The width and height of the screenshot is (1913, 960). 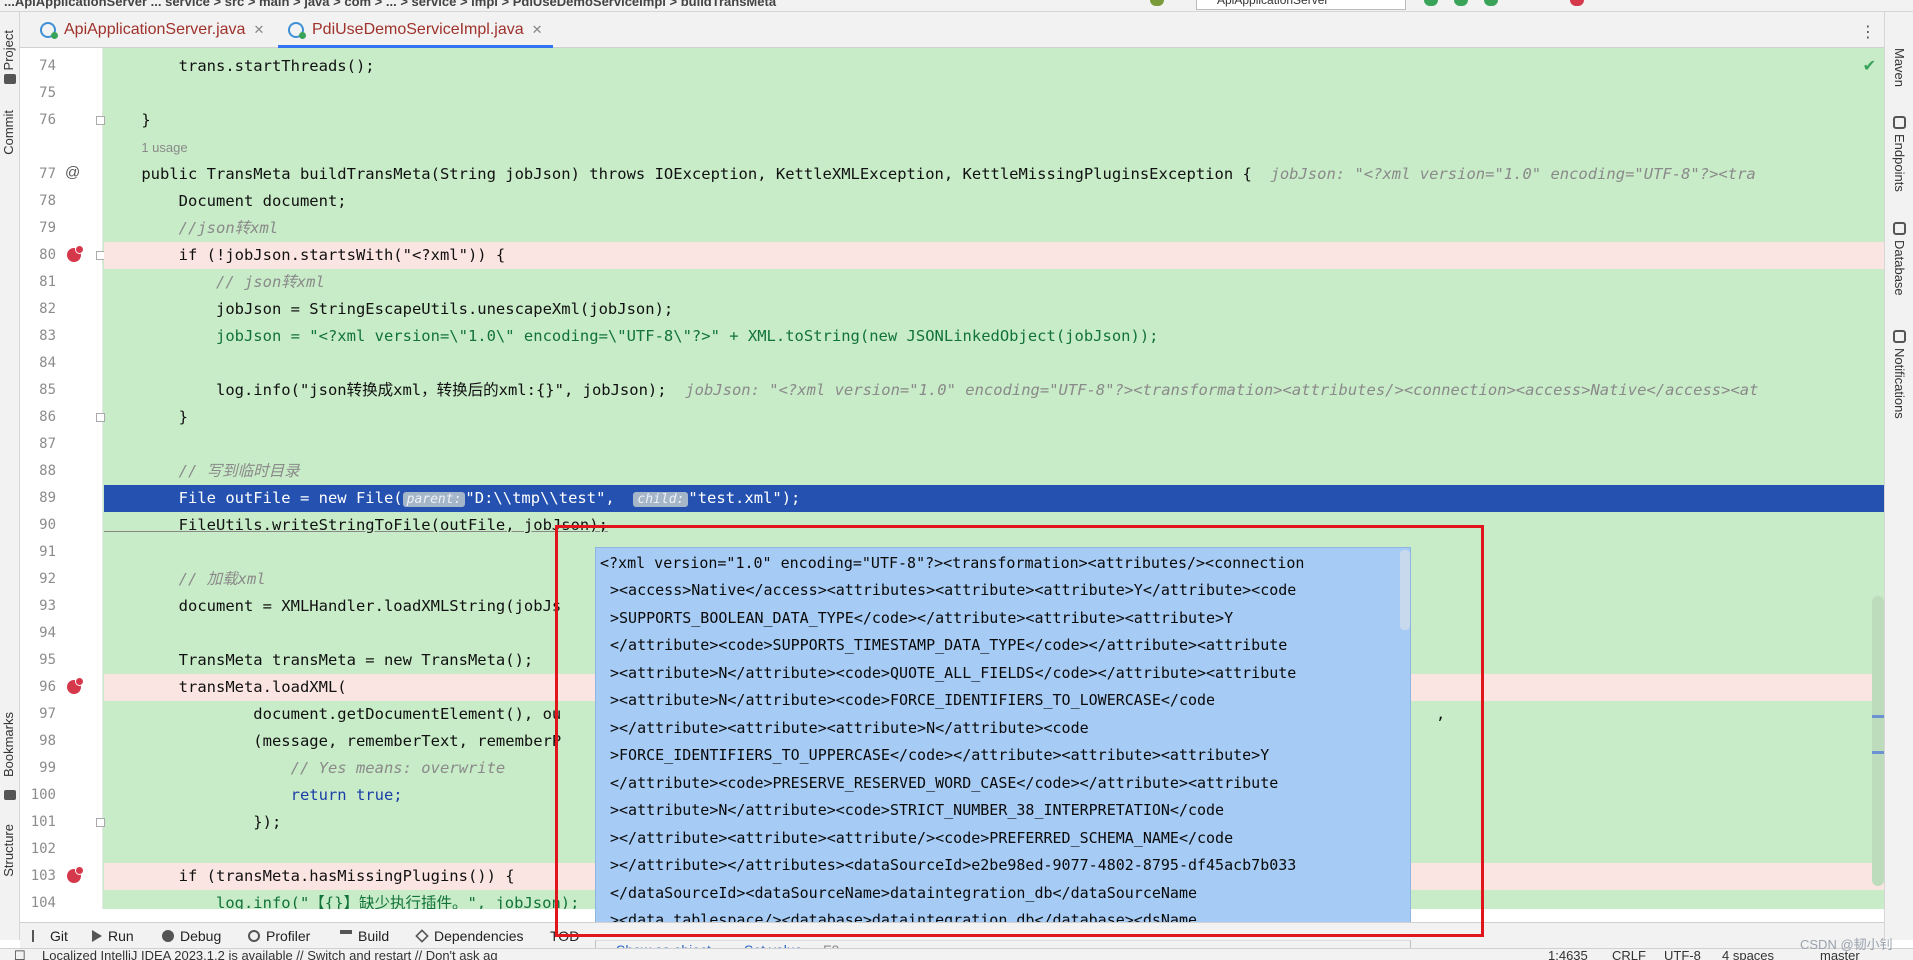 What do you see at coordinates (191, 936) in the screenshot?
I see `tool-debug: Debug` at bounding box center [191, 936].